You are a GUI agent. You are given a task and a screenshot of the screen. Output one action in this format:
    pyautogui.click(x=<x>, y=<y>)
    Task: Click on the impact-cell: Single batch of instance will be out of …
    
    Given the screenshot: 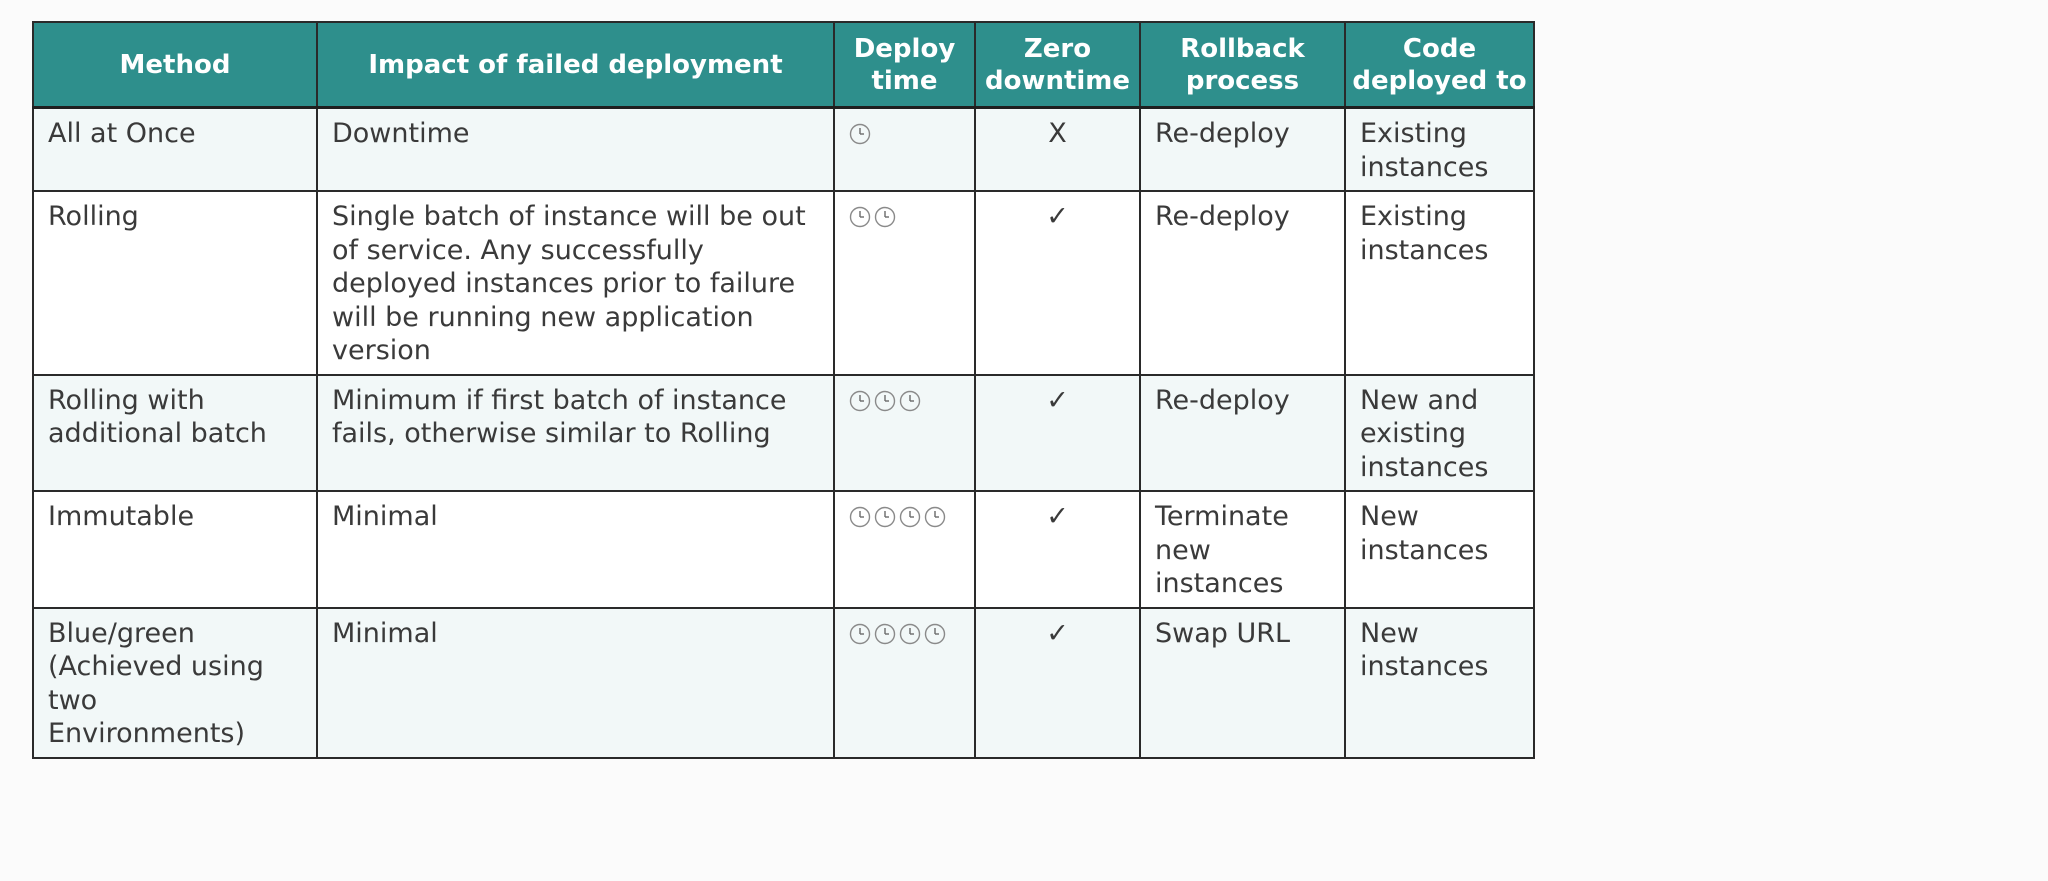 What is the action you would take?
    pyautogui.click(x=575, y=283)
    